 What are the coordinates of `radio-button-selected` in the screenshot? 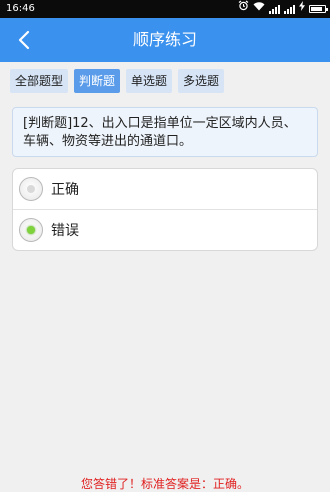 It's located at (31, 230).